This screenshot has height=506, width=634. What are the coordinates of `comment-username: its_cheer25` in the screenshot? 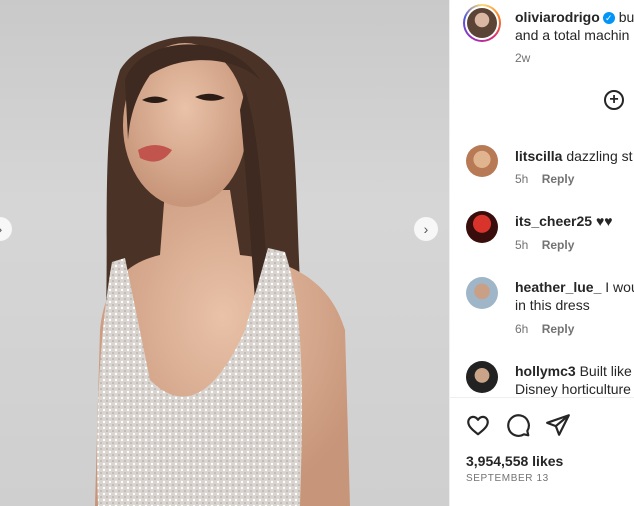 It's located at (553, 221).